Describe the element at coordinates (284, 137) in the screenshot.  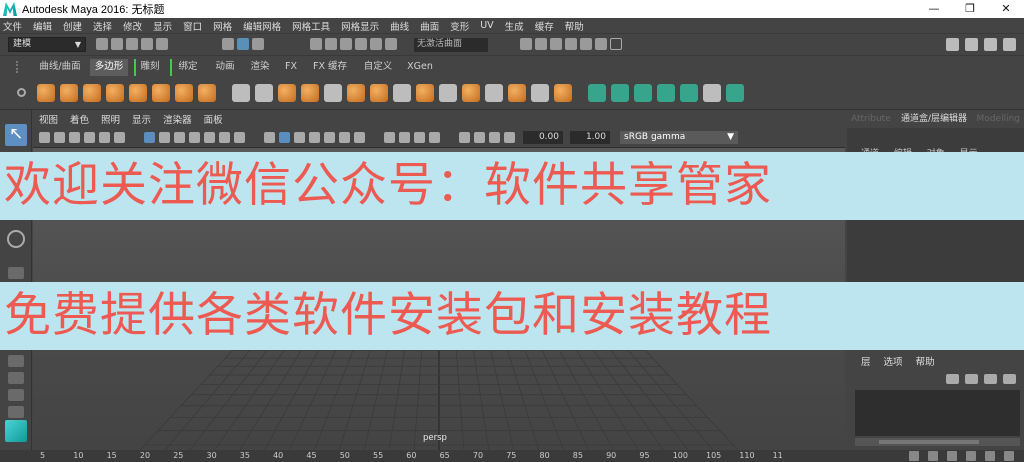
I see `smooth-shade-icon` at that location.